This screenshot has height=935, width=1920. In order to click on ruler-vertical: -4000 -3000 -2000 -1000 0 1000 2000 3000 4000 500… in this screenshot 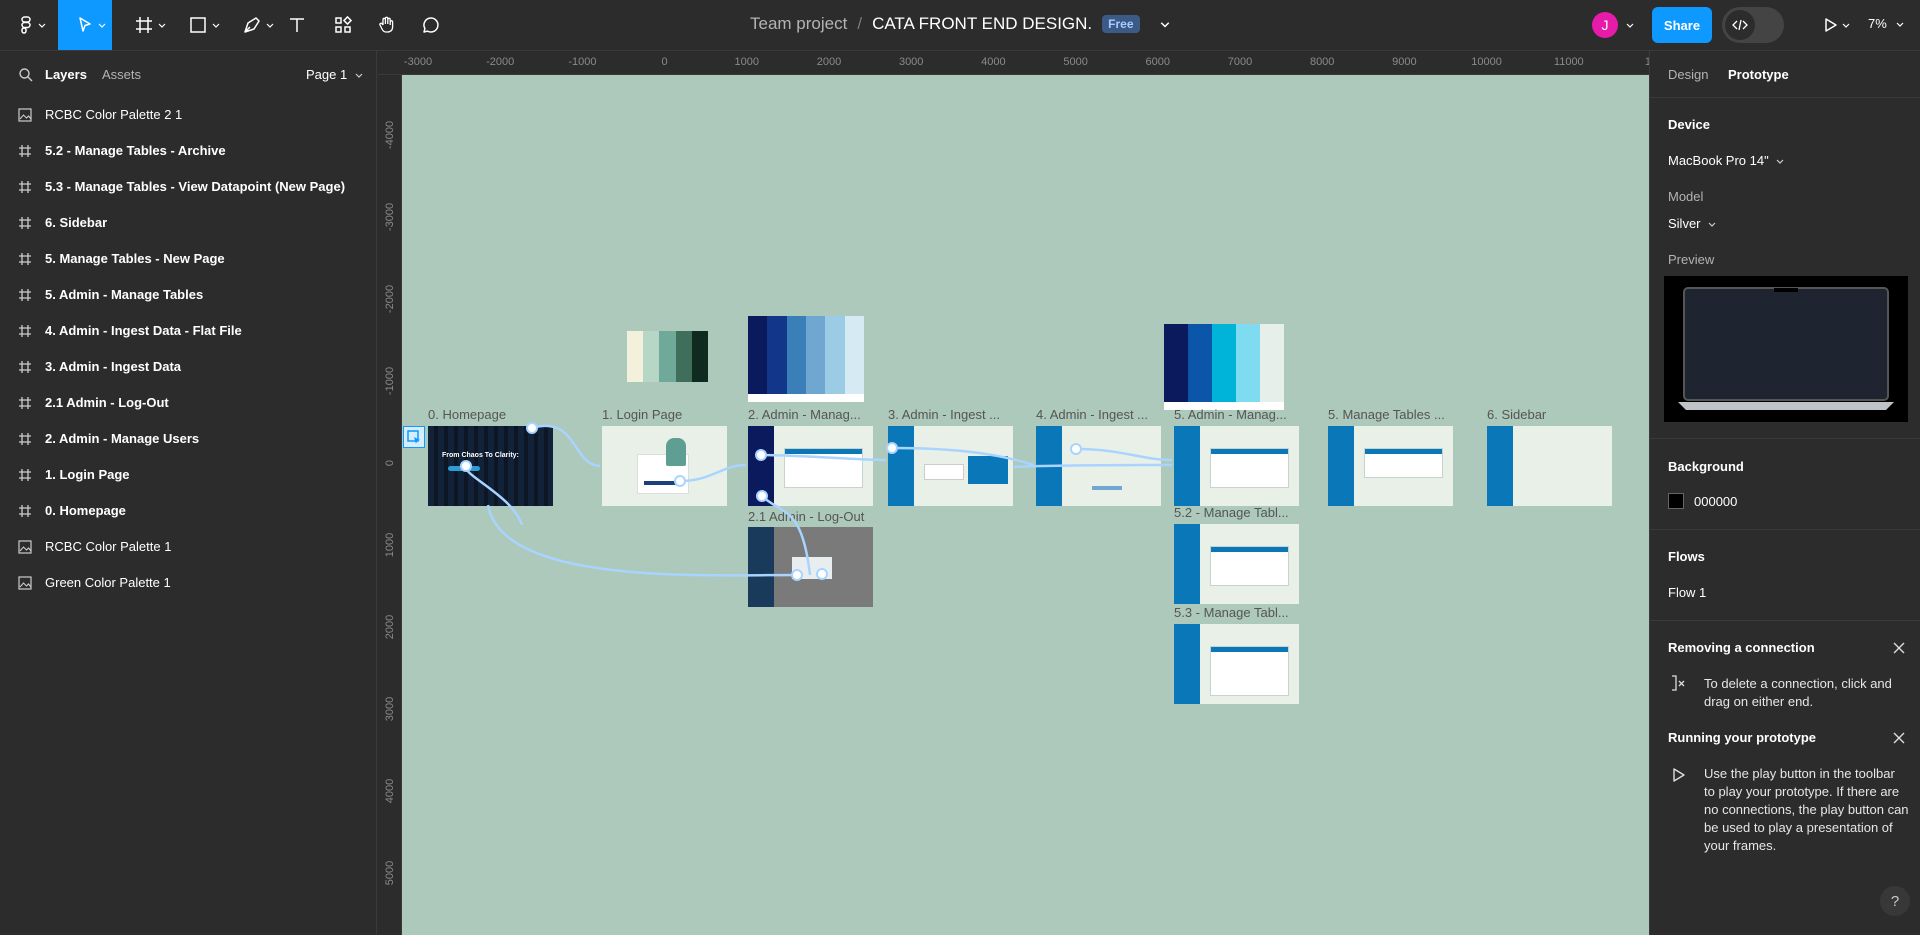, I will do `click(390, 505)`.